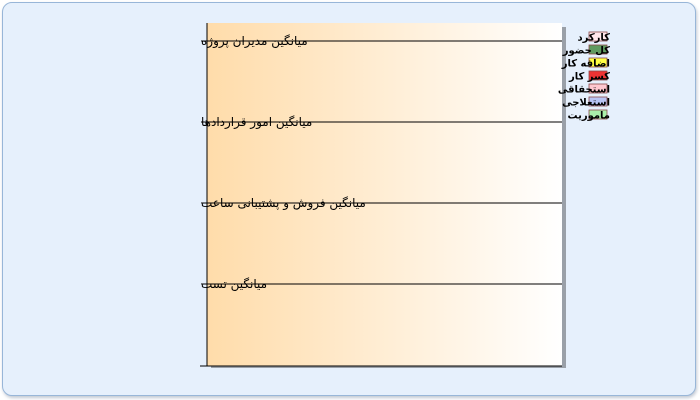 The height and width of the screenshot is (400, 700). Describe the element at coordinates (254, 41) in the screenshot. I see `category-label: میانگین مدیران پروژه` at that location.